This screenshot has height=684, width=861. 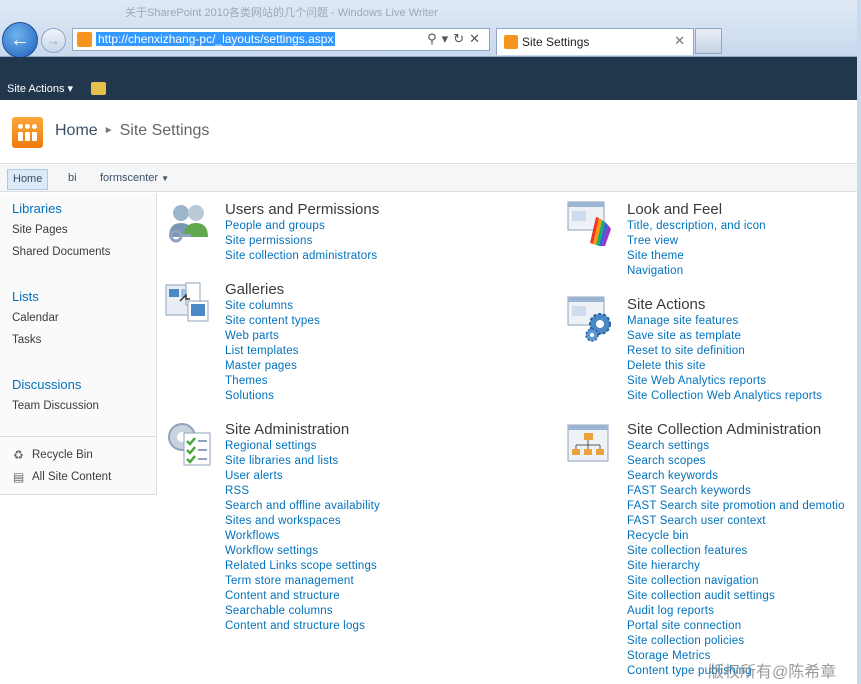 I want to click on site-collection-administration-icon, so click(x=588, y=443).